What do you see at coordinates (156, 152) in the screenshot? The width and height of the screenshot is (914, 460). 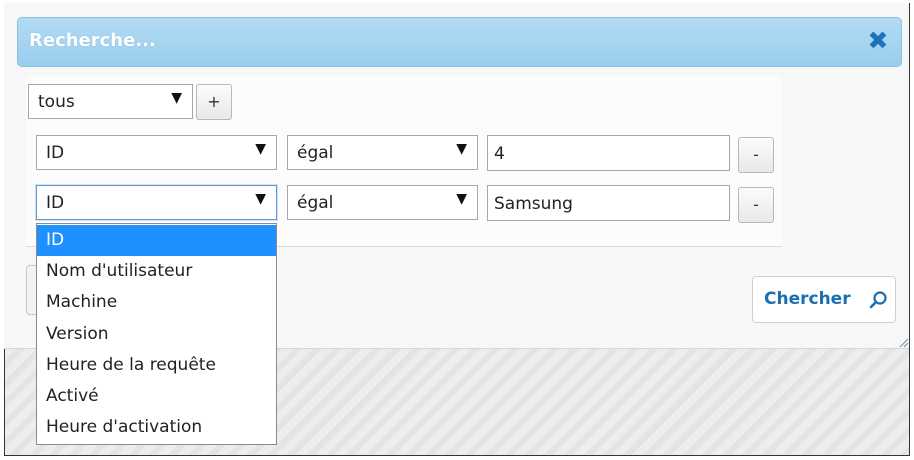 I see `row1-field-select: ID ▼` at bounding box center [156, 152].